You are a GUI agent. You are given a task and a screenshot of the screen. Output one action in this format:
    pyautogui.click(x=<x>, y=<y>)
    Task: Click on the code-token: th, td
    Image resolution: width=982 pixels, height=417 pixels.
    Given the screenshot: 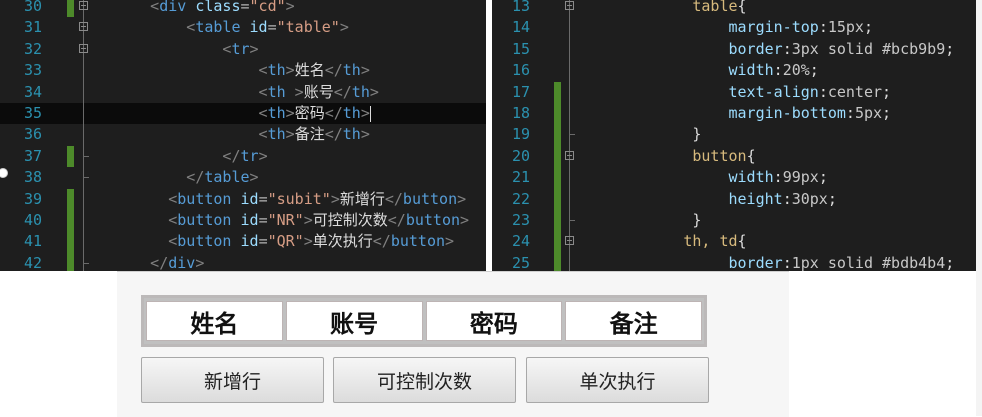 What is the action you would take?
    pyautogui.click(x=661, y=241)
    